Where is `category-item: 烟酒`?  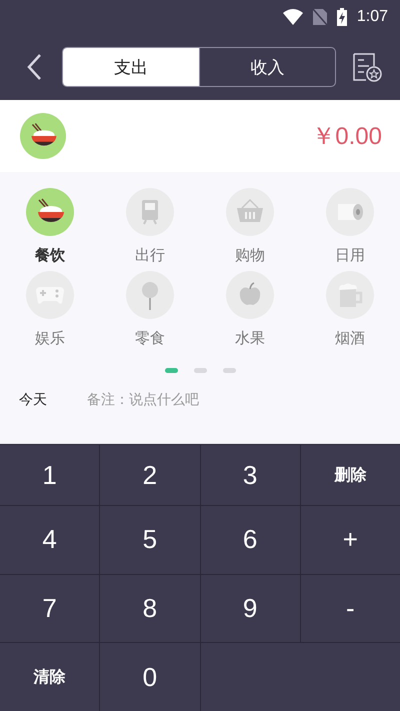
category-item: 烟酒 is located at coordinates (350, 309).